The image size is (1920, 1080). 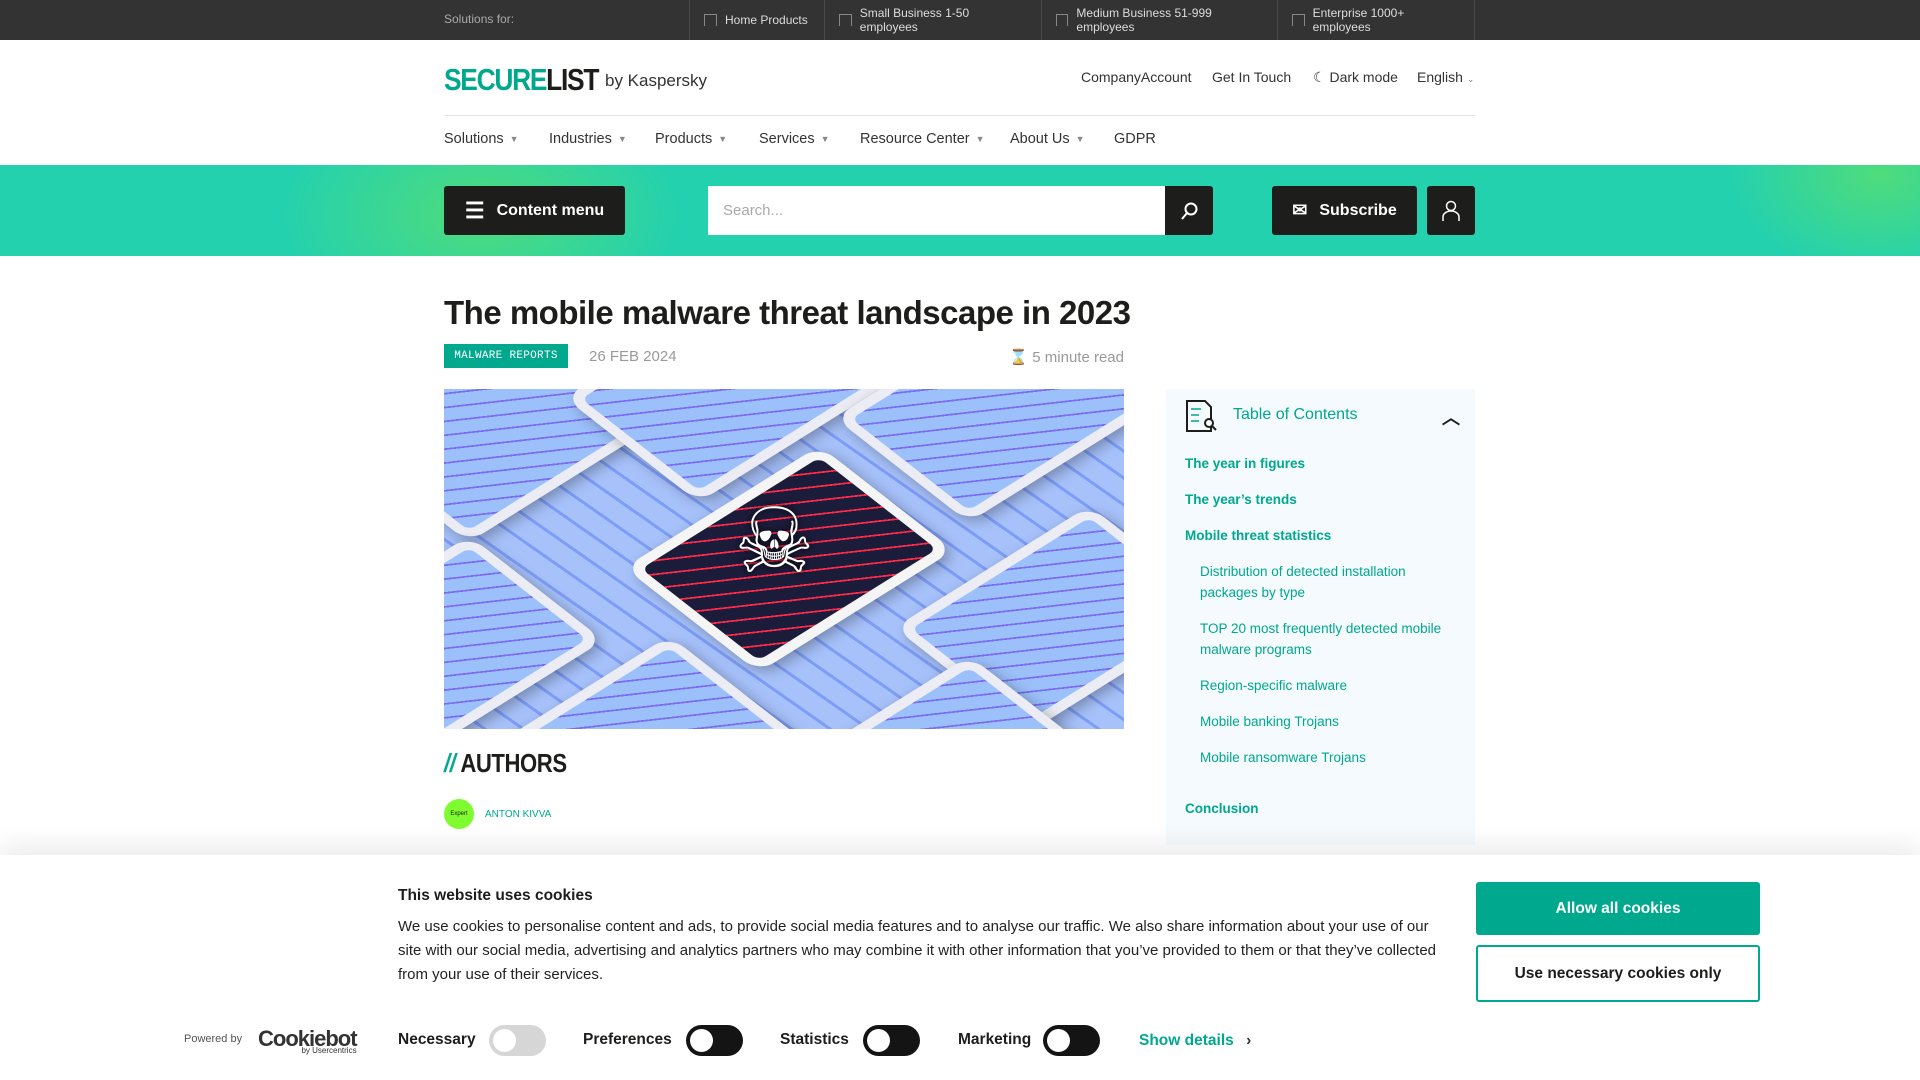 I want to click on toc-item: Conclusion, so click(x=1222, y=808).